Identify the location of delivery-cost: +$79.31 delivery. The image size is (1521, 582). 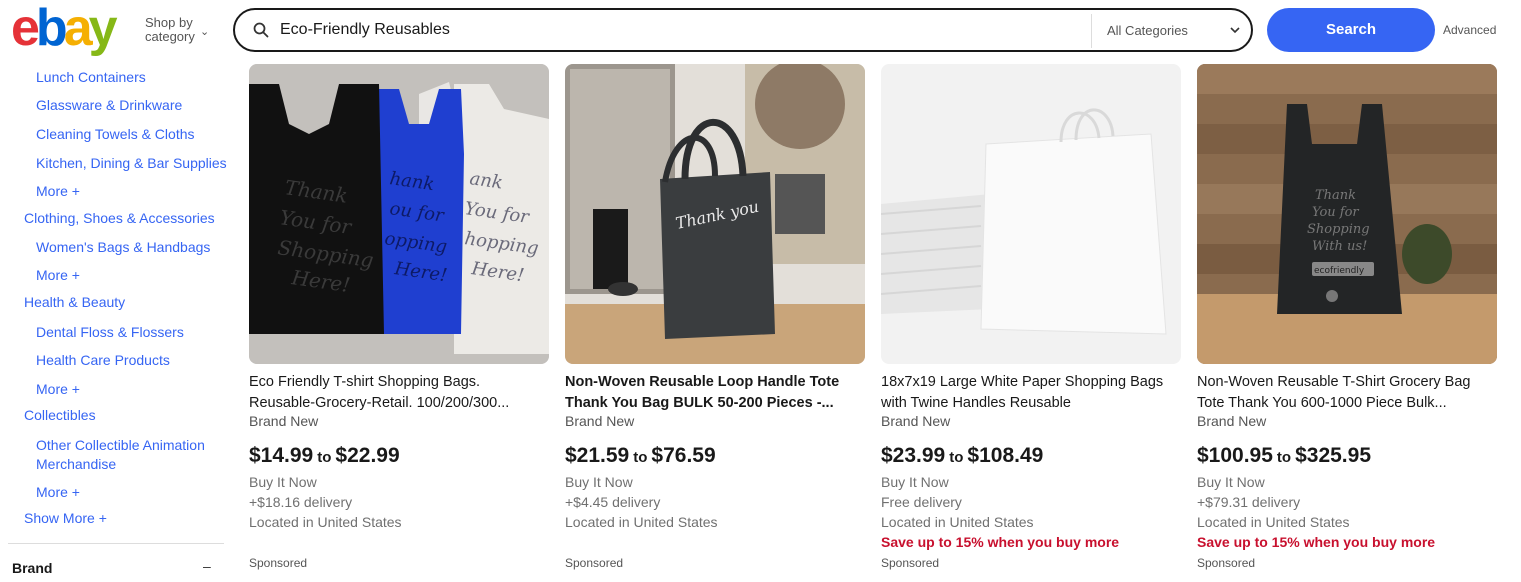
(1249, 502).